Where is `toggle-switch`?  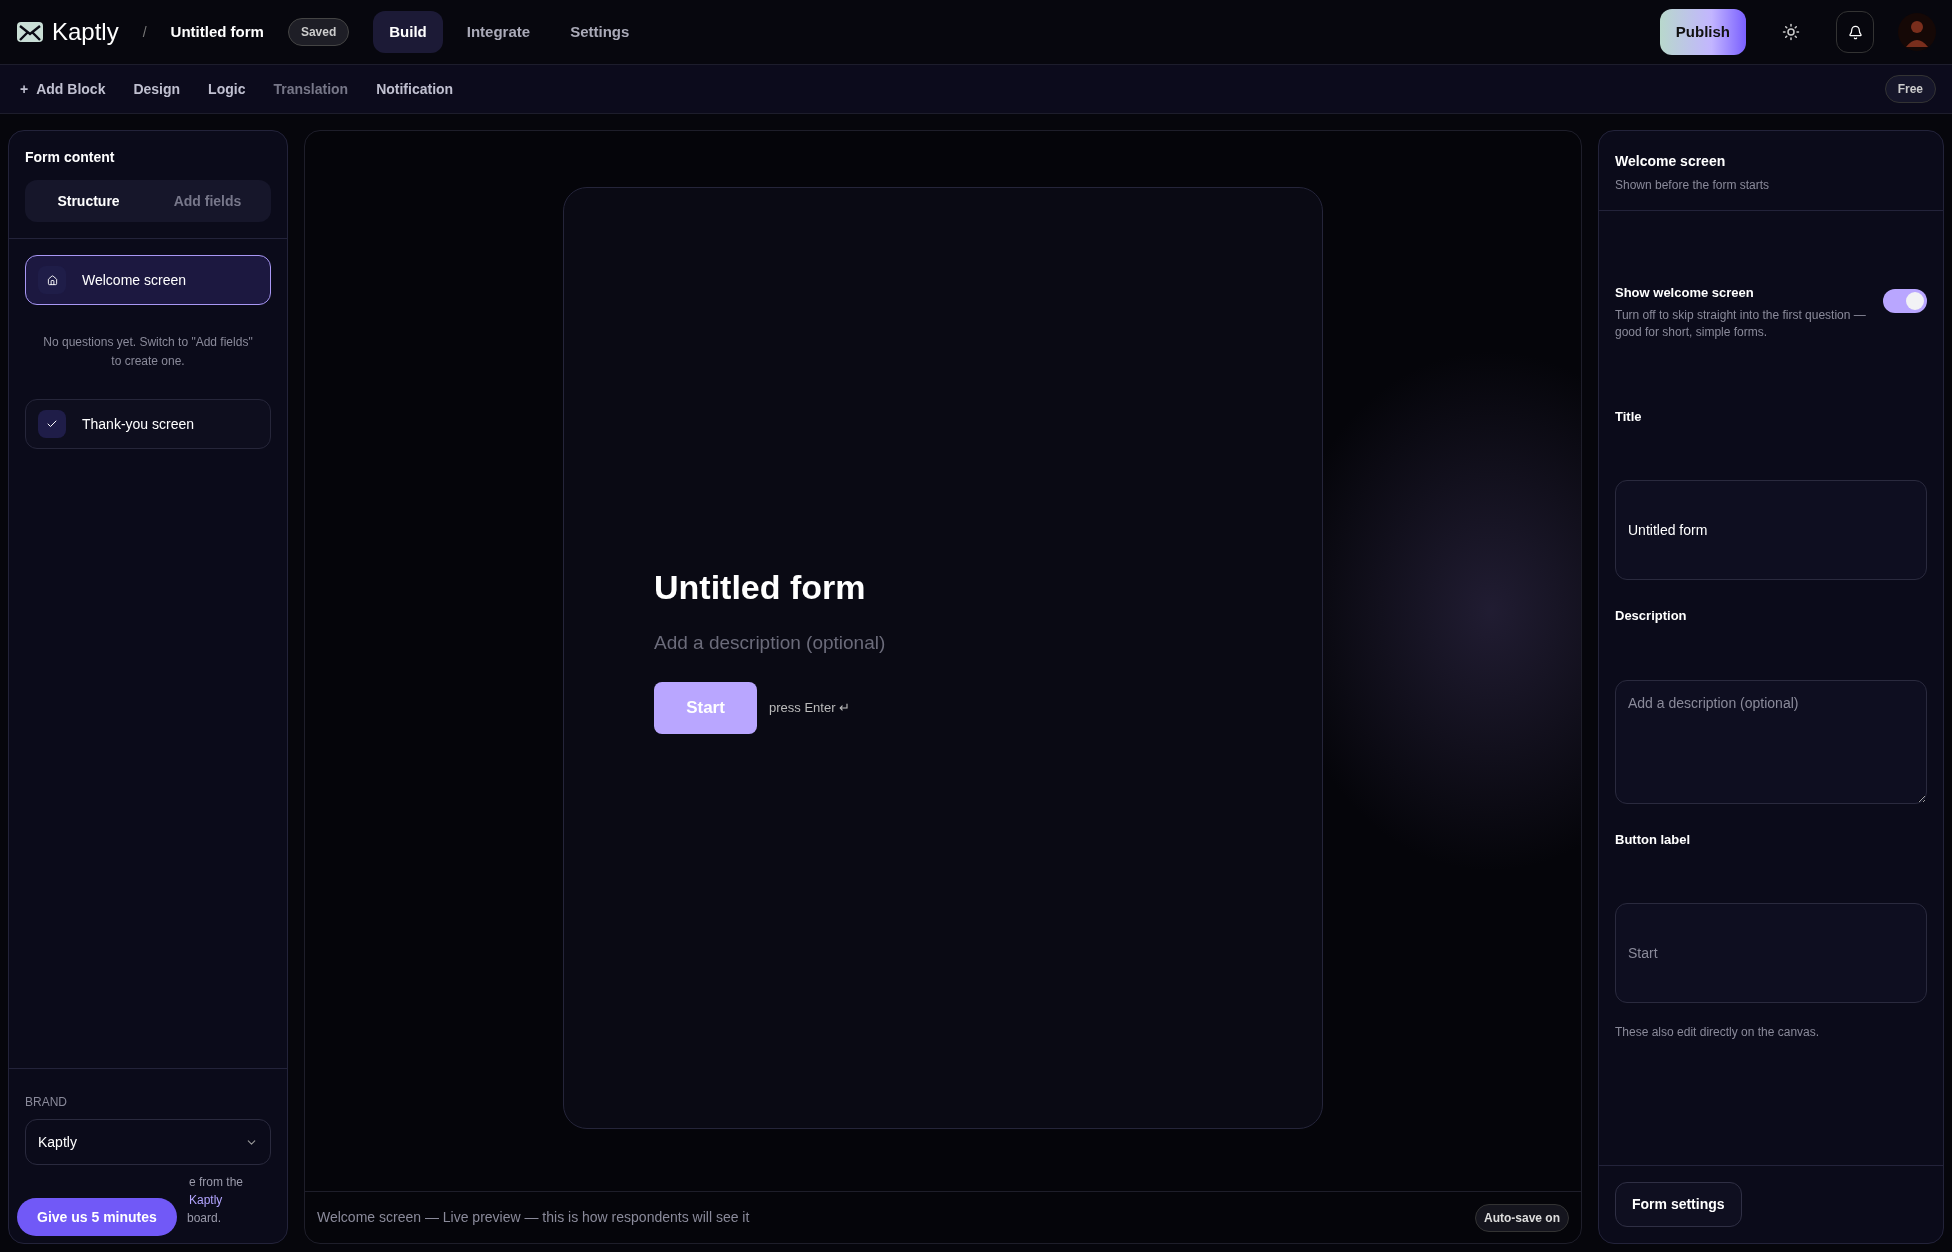 toggle-switch is located at coordinates (1905, 301).